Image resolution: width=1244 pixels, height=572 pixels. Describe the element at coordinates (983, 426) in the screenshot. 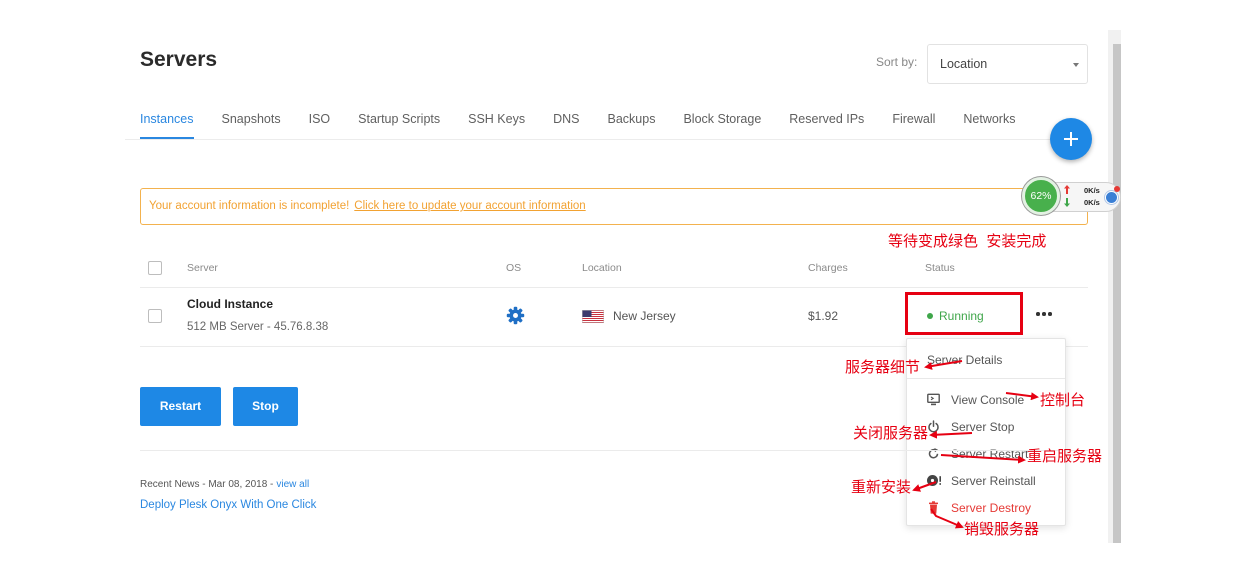

I see `menu-item-label: Server Stop` at that location.